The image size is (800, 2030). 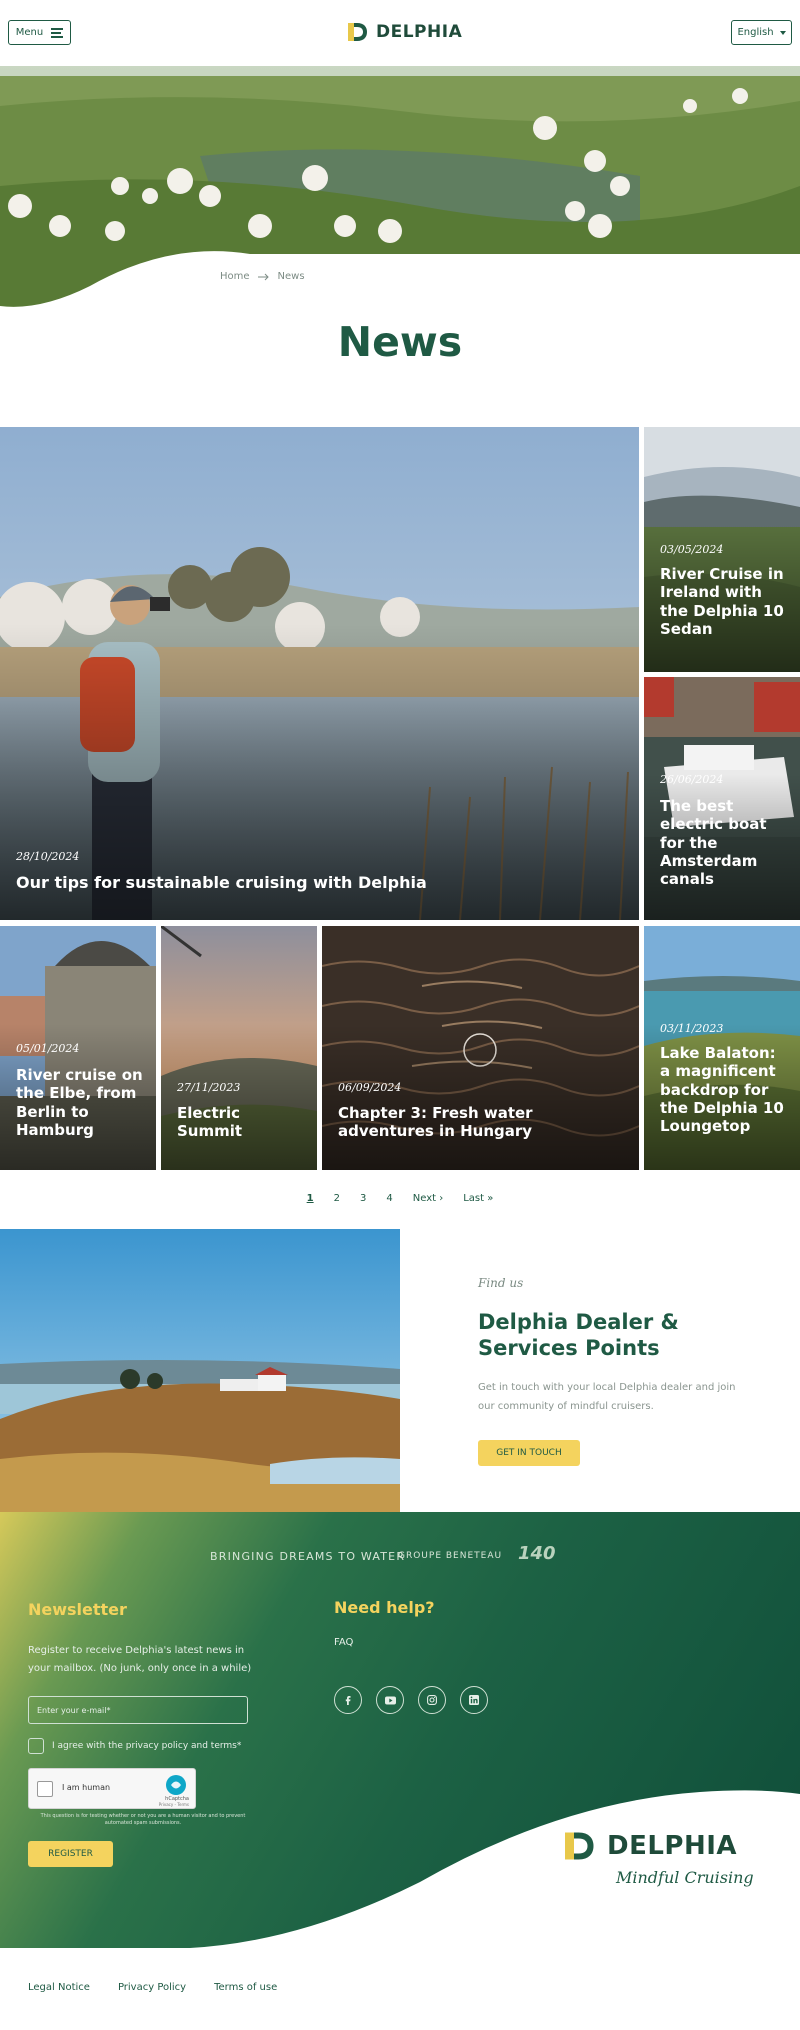 What do you see at coordinates (578, 1335) in the screenshot?
I see `find-us-title: Delphia Dealer & Services Points` at bounding box center [578, 1335].